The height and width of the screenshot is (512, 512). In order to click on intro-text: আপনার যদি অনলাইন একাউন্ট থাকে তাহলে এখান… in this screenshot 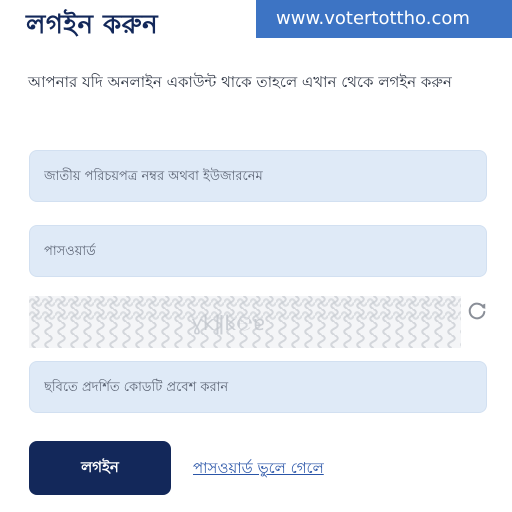, I will do `click(240, 82)`.